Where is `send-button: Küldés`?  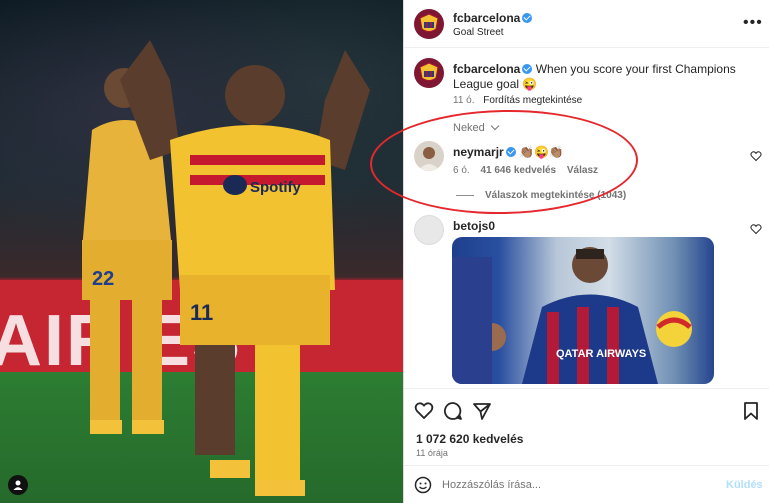
send-button: Küldés is located at coordinates (744, 485).